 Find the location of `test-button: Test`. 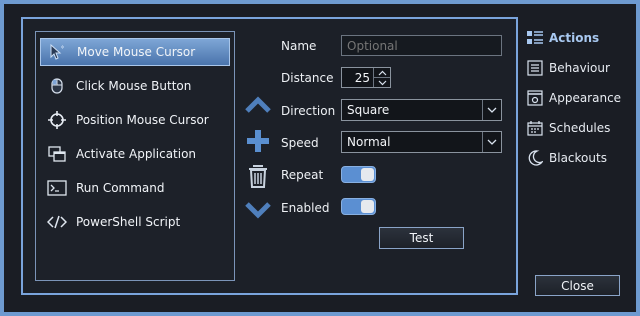

test-button: Test is located at coordinates (421, 238).